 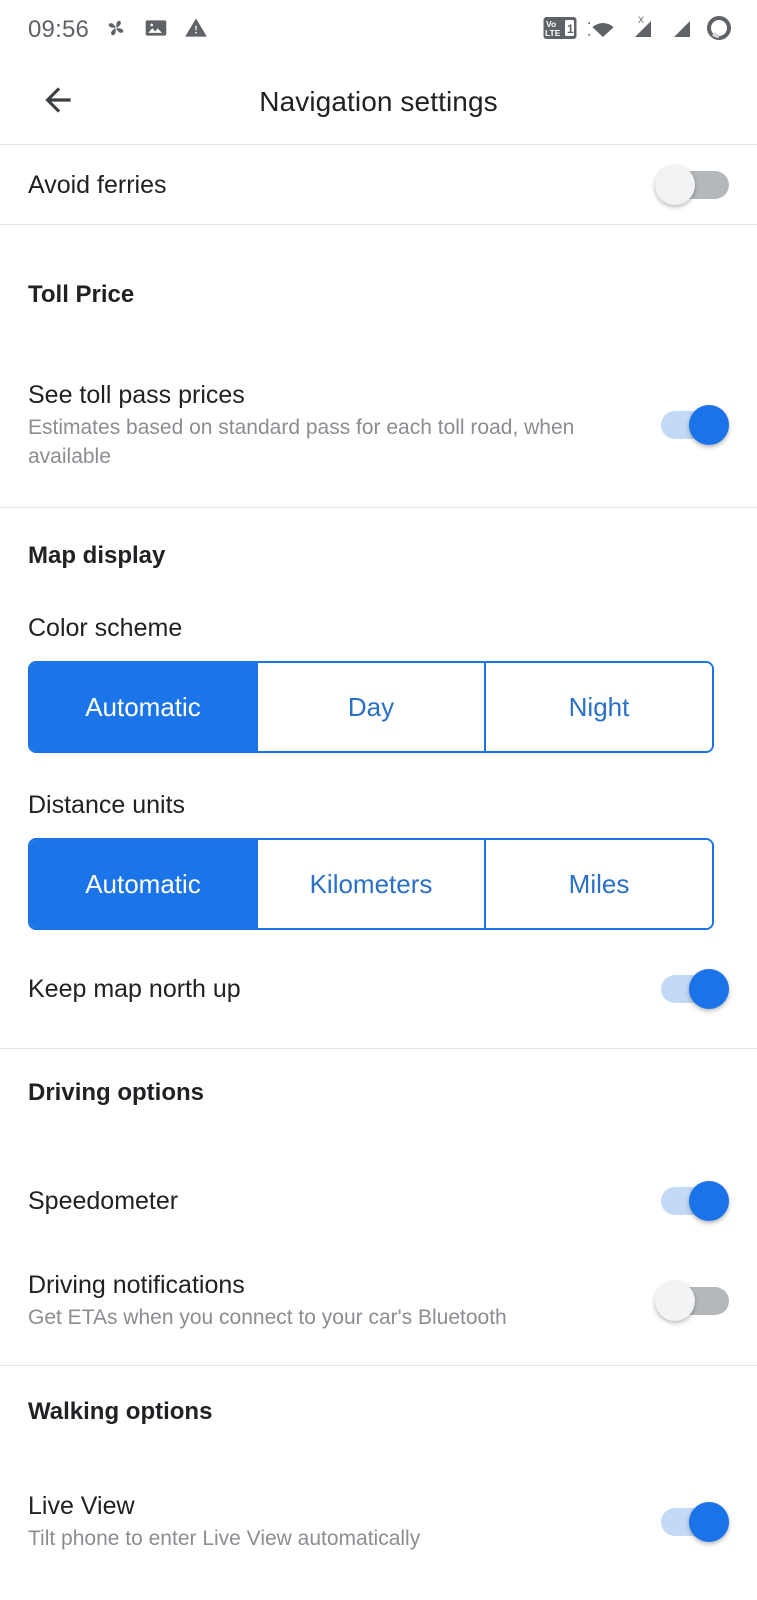 I want to click on pinwheel-icon, so click(x=116, y=30).